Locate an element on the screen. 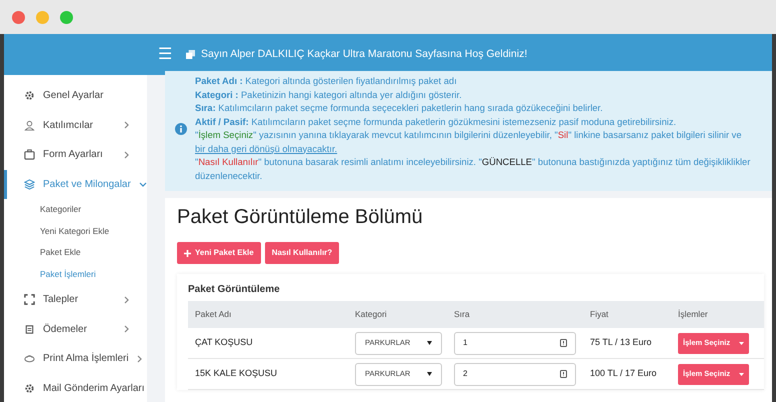  sidebar-item: Form Ayarları is located at coordinates (75, 155).